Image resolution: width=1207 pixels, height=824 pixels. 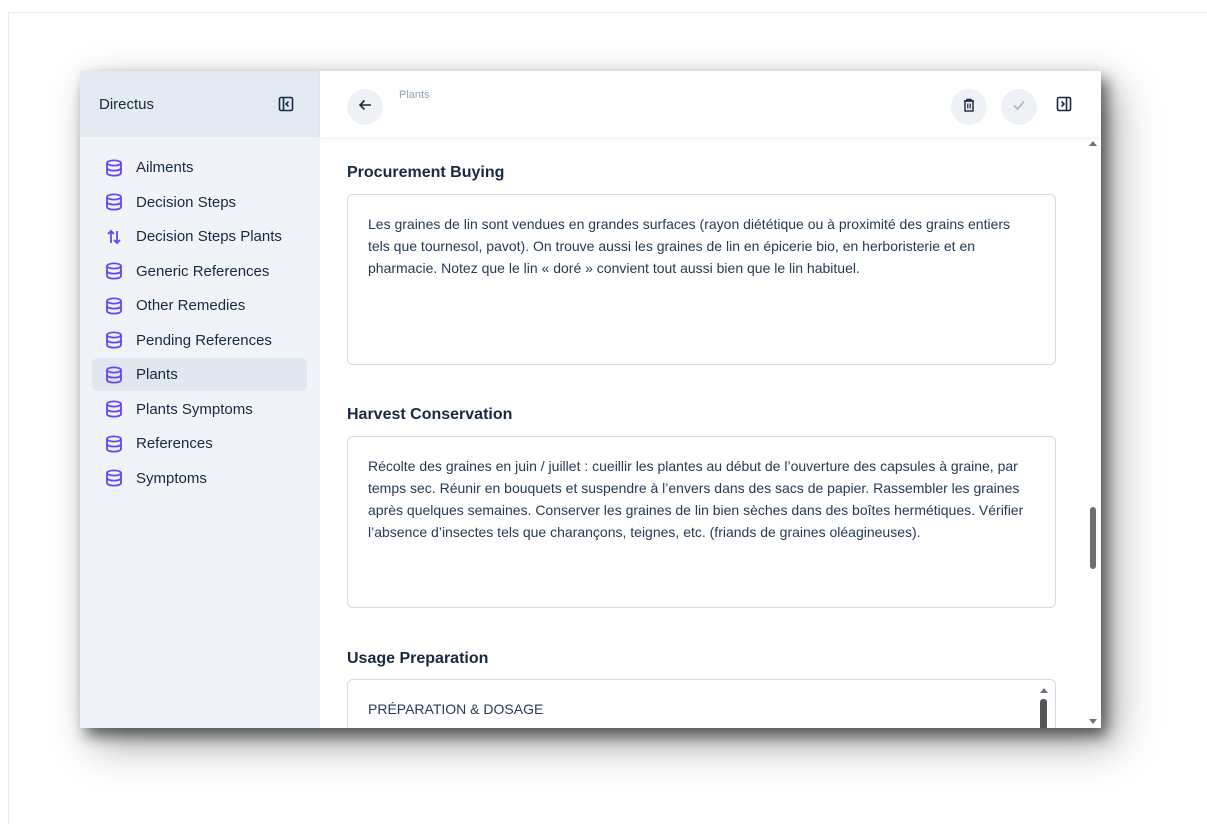 What do you see at coordinates (194, 409) in the screenshot?
I see `sidebar-item-label: Plants Symptoms` at bounding box center [194, 409].